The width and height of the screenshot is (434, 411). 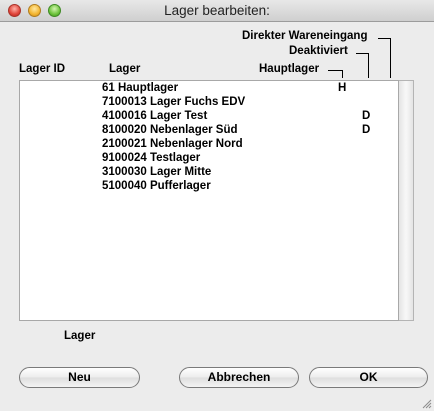 What do you see at coordinates (406, 200) in the screenshot?
I see `list-scrollbar` at bounding box center [406, 200].